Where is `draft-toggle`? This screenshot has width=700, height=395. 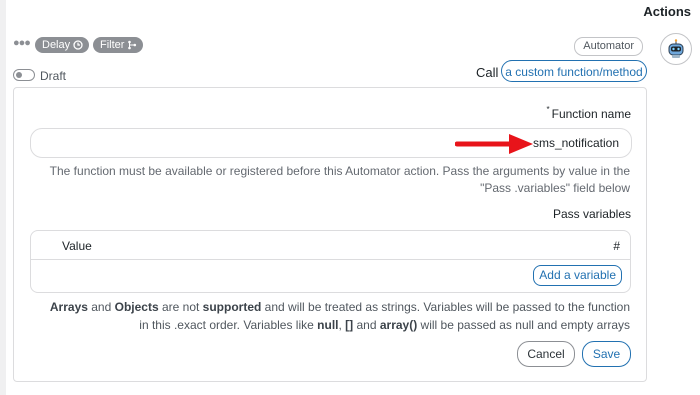
draft-toggle is located at coordinates (24, 75).